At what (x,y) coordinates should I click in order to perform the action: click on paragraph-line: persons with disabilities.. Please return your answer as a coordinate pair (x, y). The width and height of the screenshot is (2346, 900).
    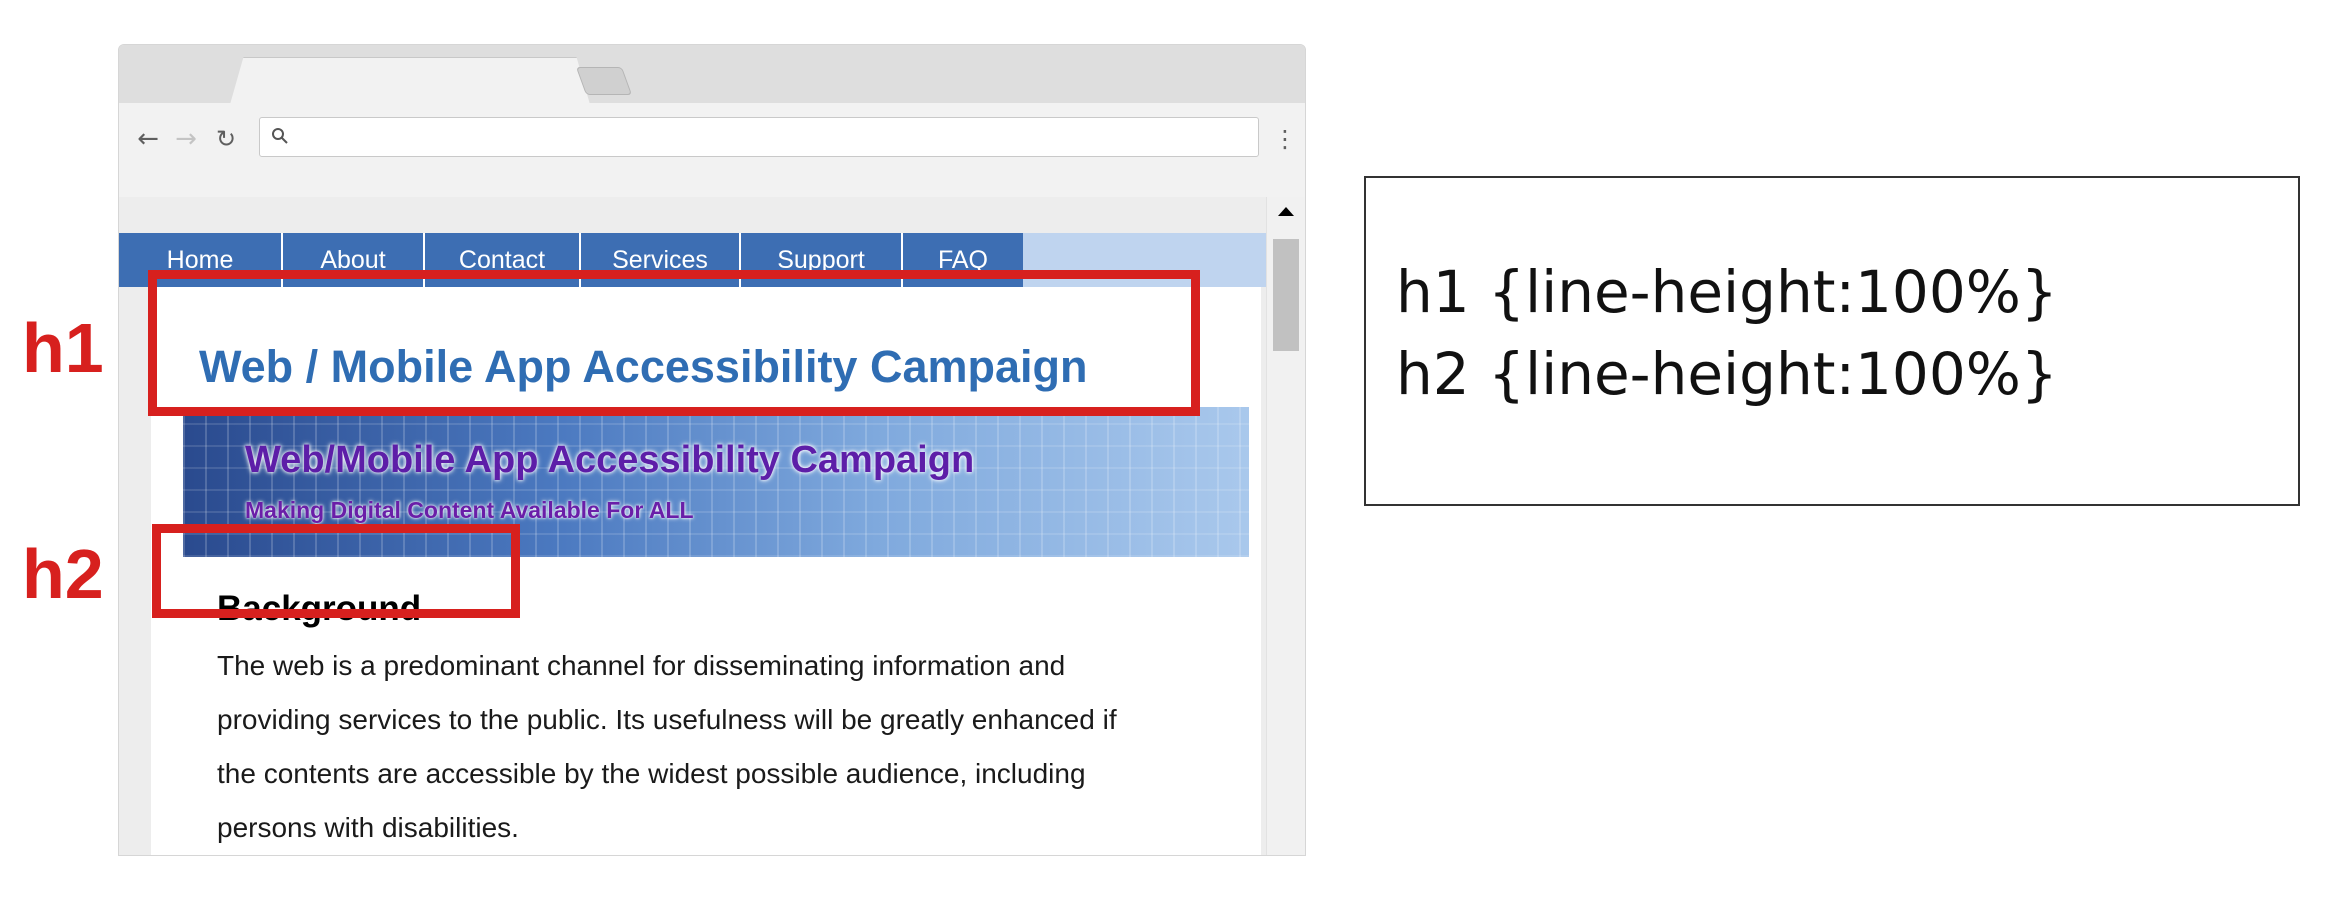
    Looking at the image, I should click on (368, 827).